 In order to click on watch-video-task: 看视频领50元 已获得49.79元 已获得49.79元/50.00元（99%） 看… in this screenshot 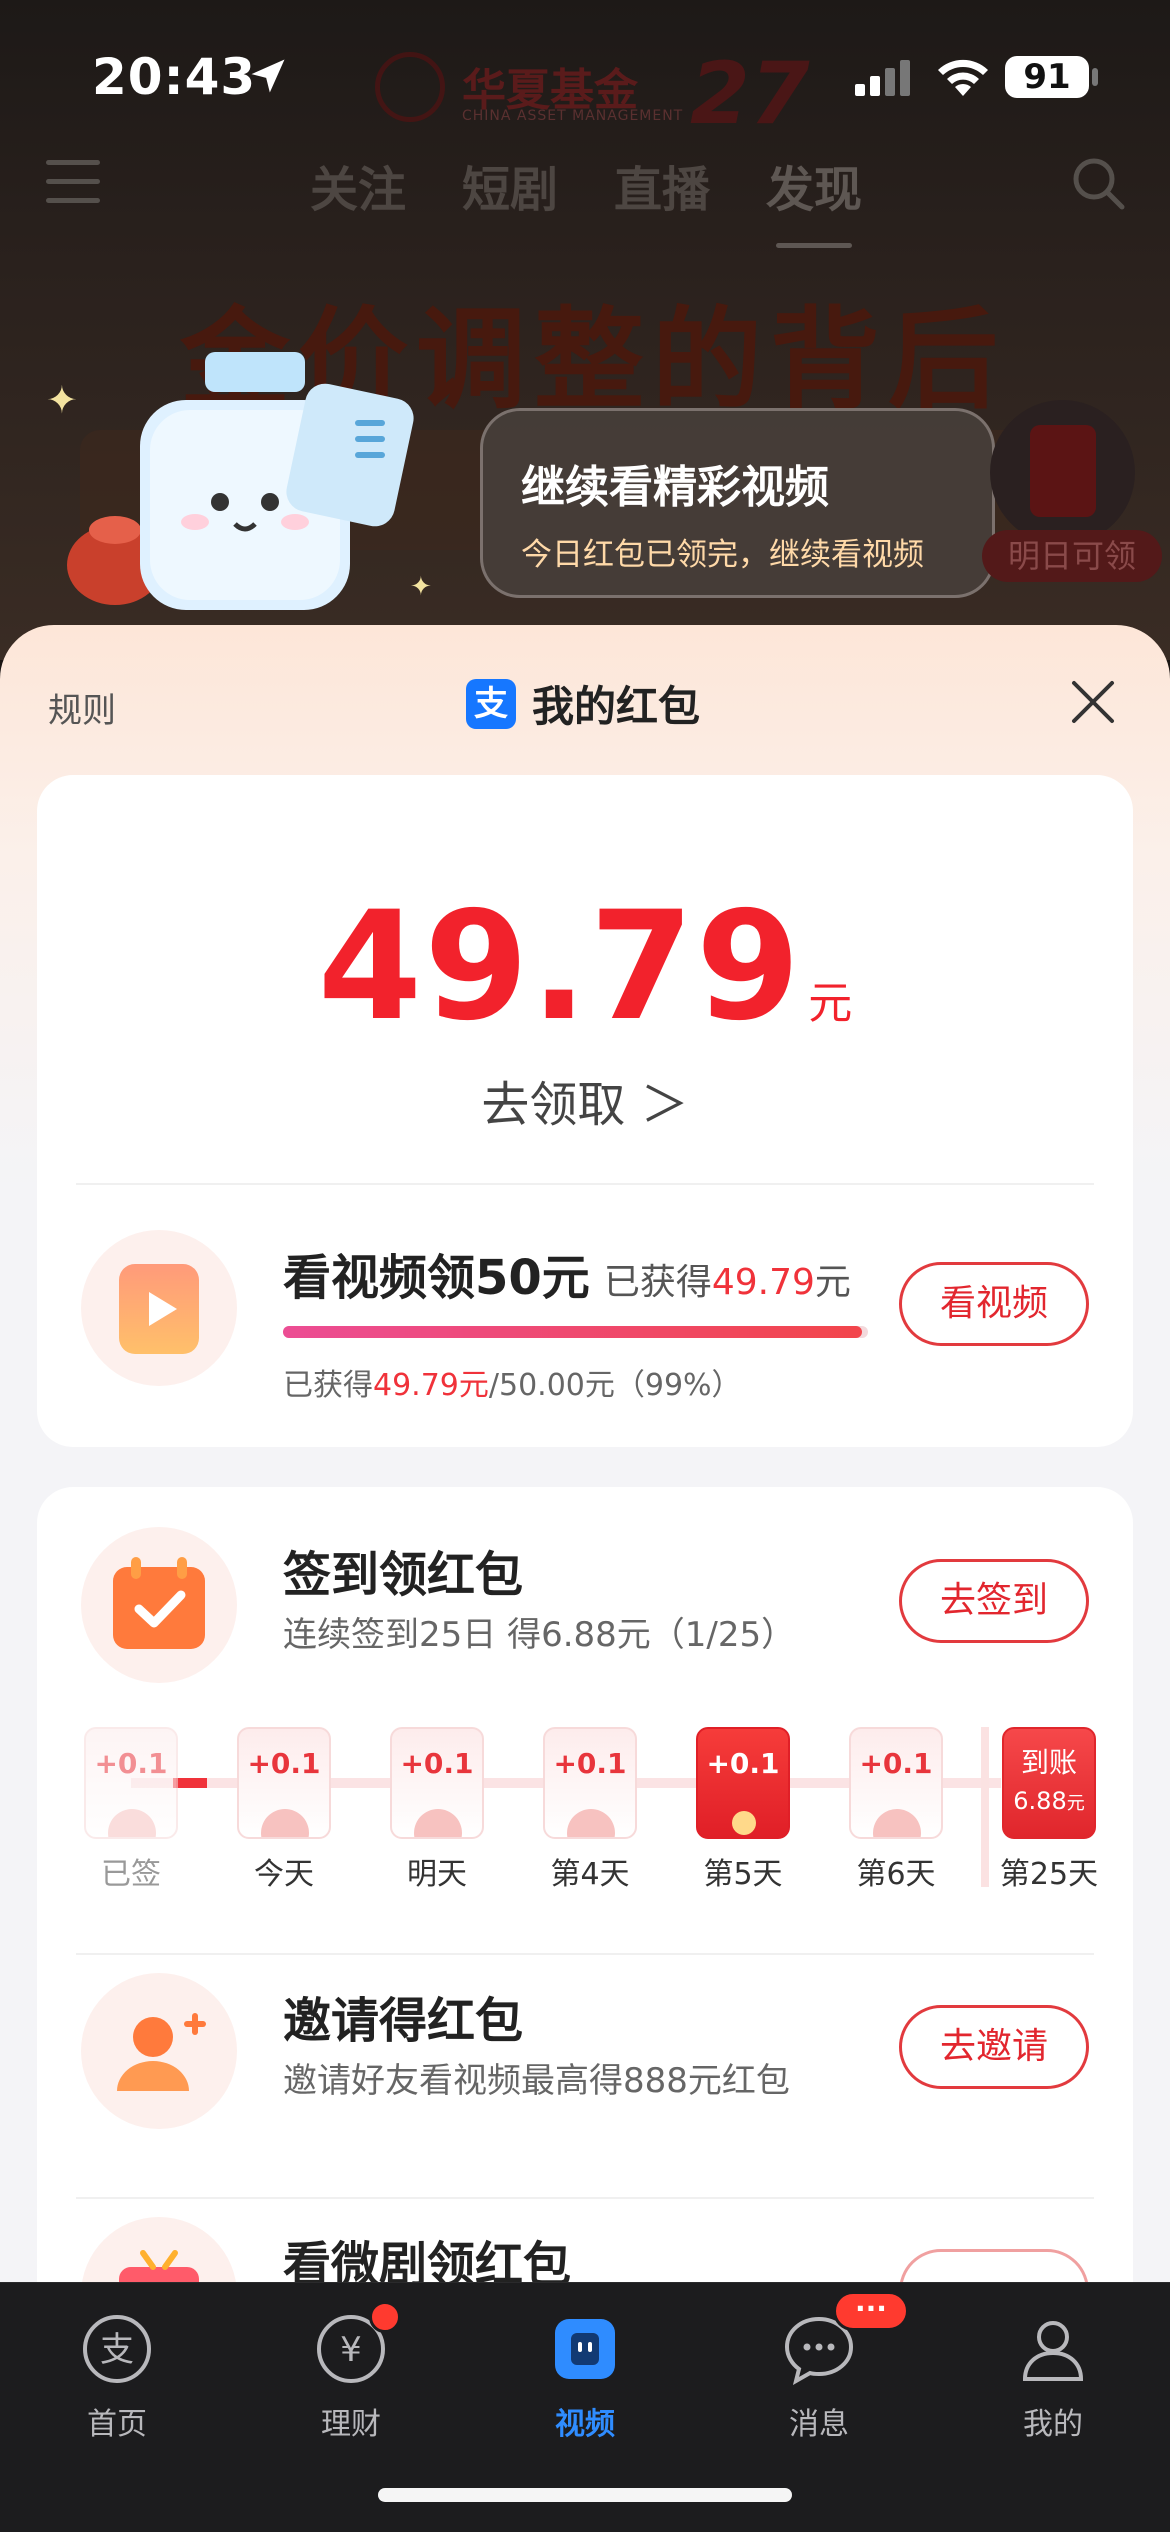, I will do `click(585, 1316)`.